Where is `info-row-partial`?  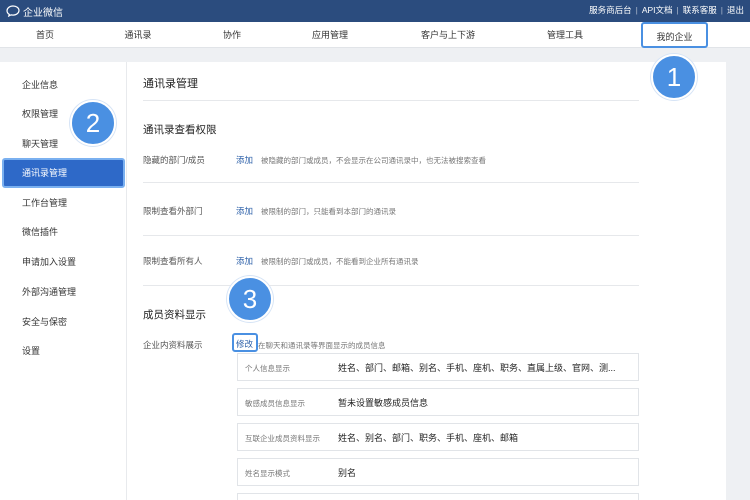
info-row-partial is located at coordinates (438, 496).